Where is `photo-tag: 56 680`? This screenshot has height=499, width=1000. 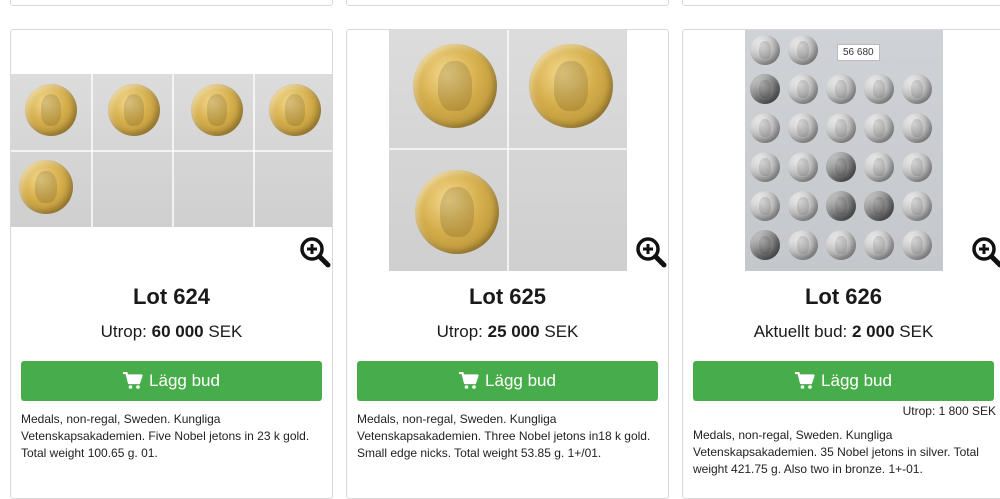
photo-tag: 56 680 is located at coordinates (858, 52).